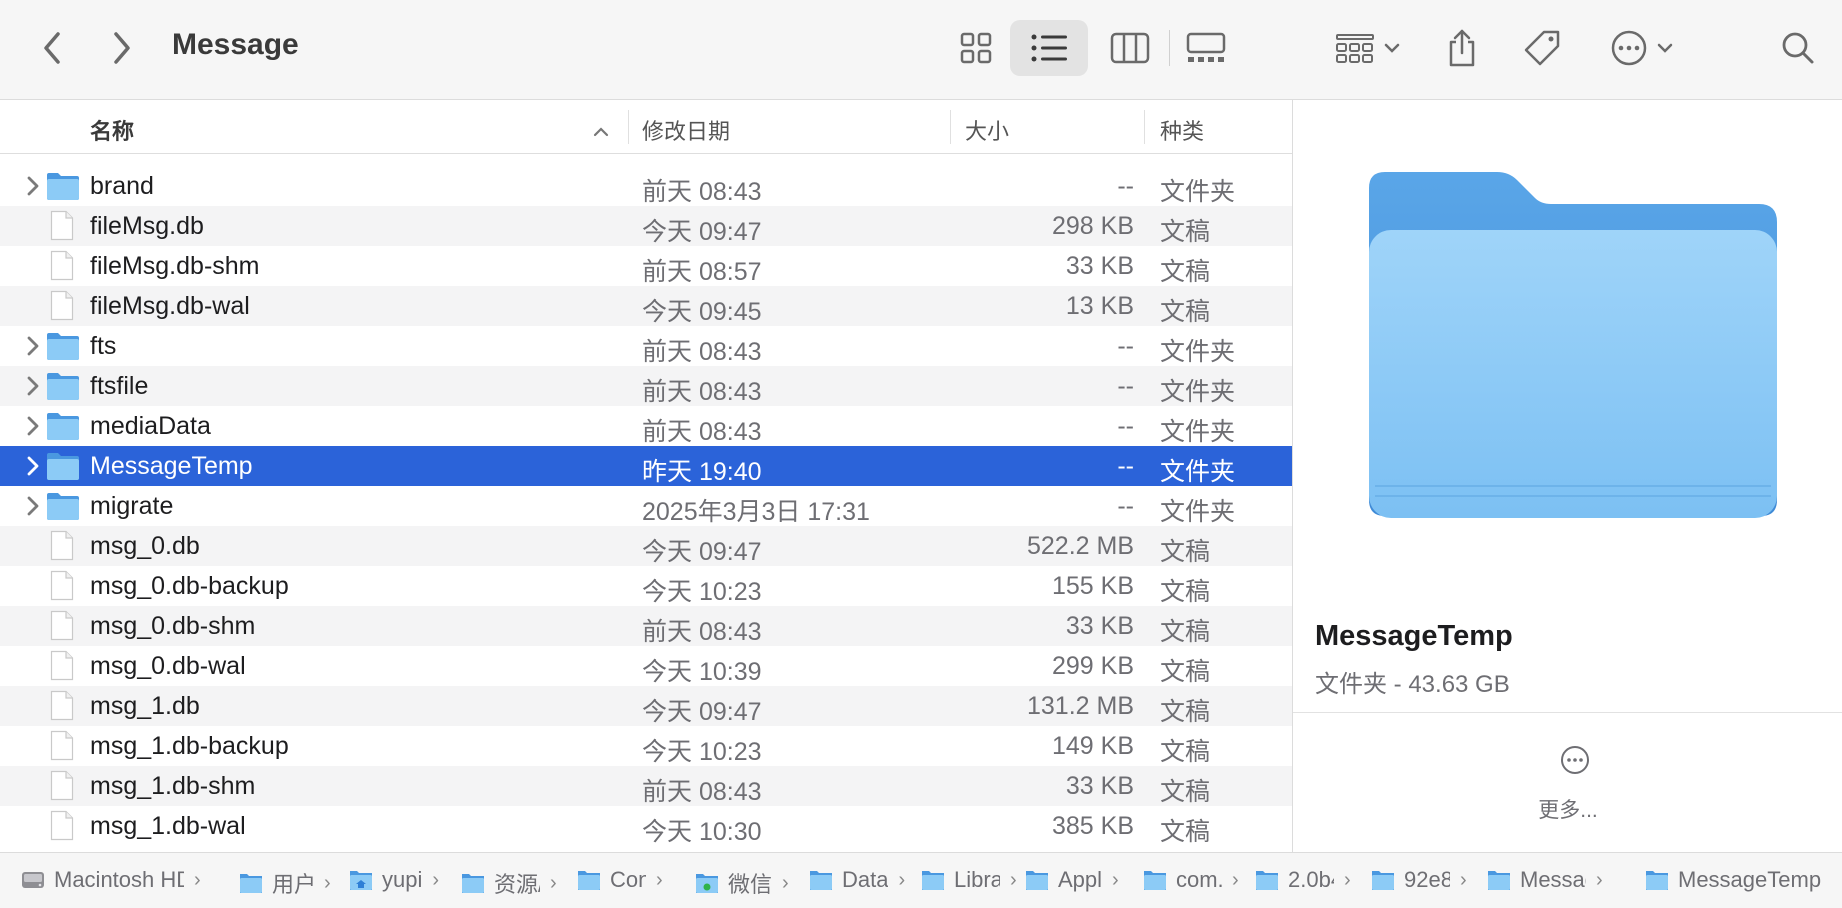 The height and width of the screenshot is (908, 1842). I want to click on table-row: msg_1.db-wal 今天 10:30 385 KB 文稿, so click(646, 826).